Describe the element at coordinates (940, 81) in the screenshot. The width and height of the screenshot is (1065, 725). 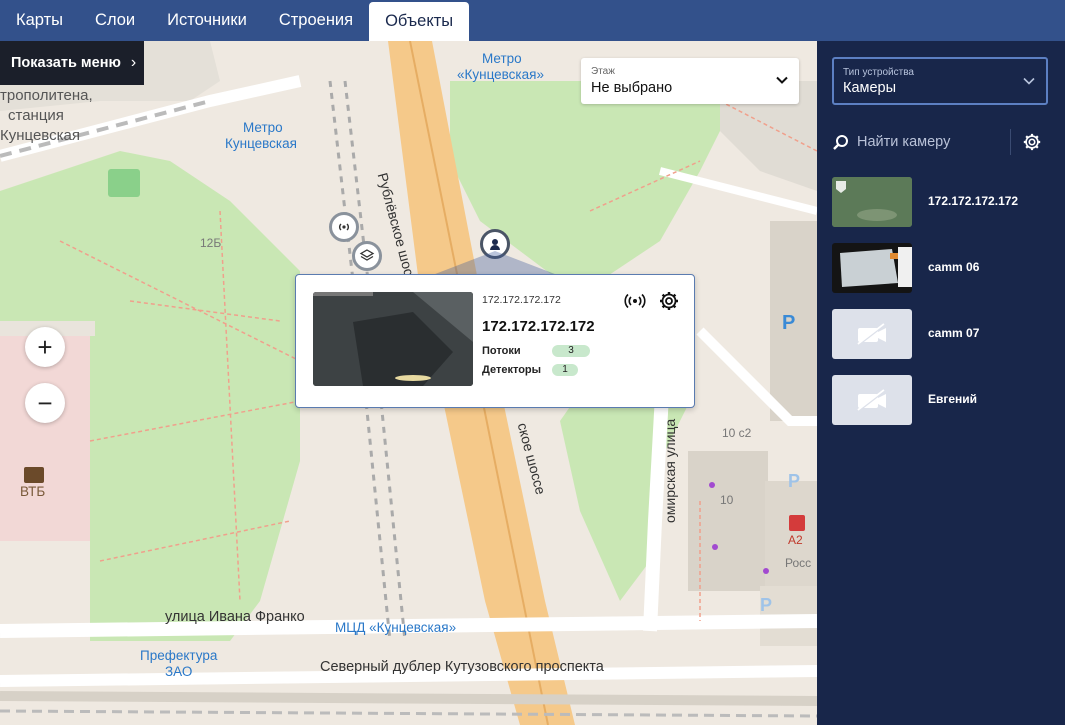
I see `device-type-select: Тип устройства Камеры` at that location.